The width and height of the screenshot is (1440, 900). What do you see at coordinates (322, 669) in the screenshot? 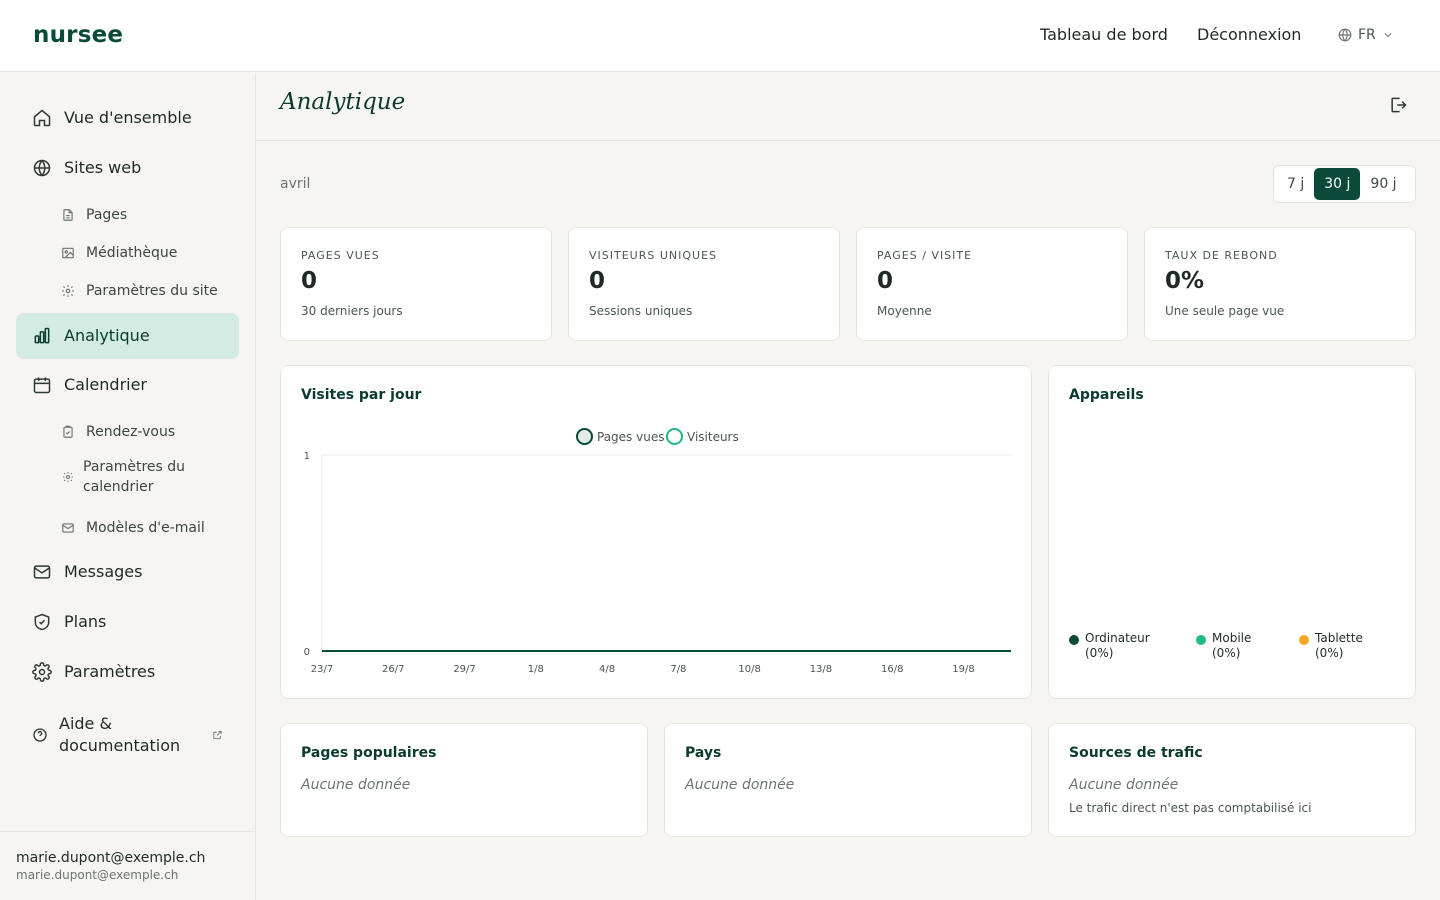
I see `x-tick-label: 23/7` at bounding box center [322, 669].